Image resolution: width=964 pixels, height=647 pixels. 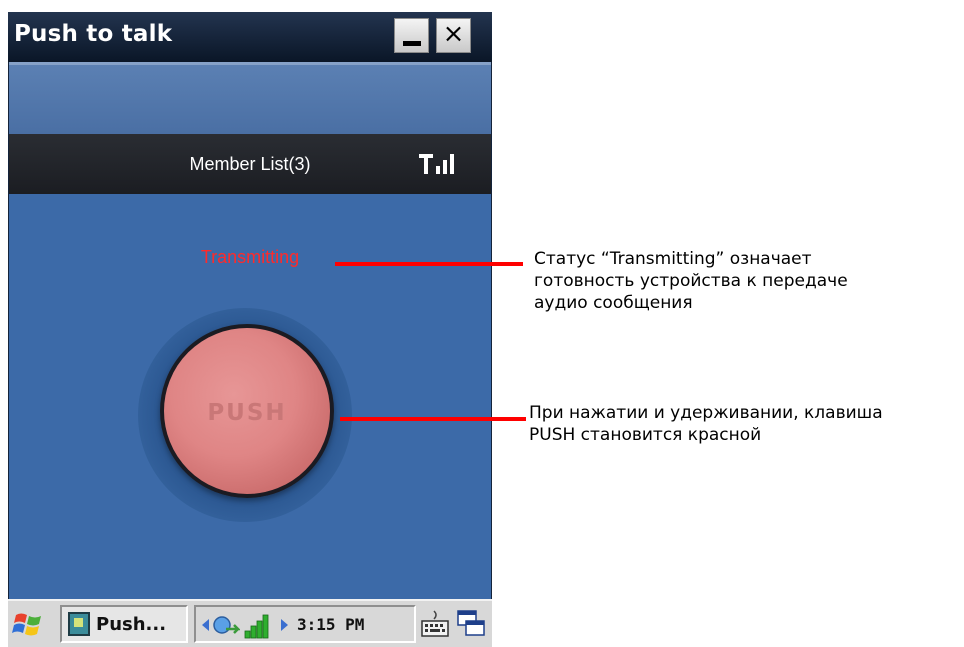 I want to click on taskbar: Push... 3:15 PM, so click(x=250, y=623).